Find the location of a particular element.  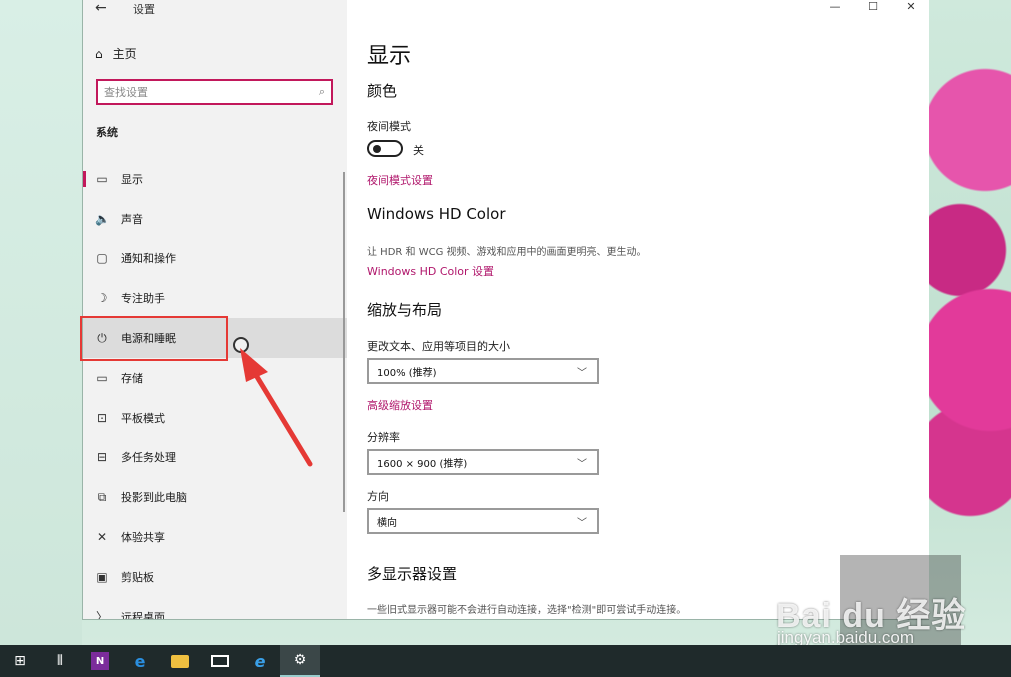

start-button: ⊞ is located at coordinates (20, 661).